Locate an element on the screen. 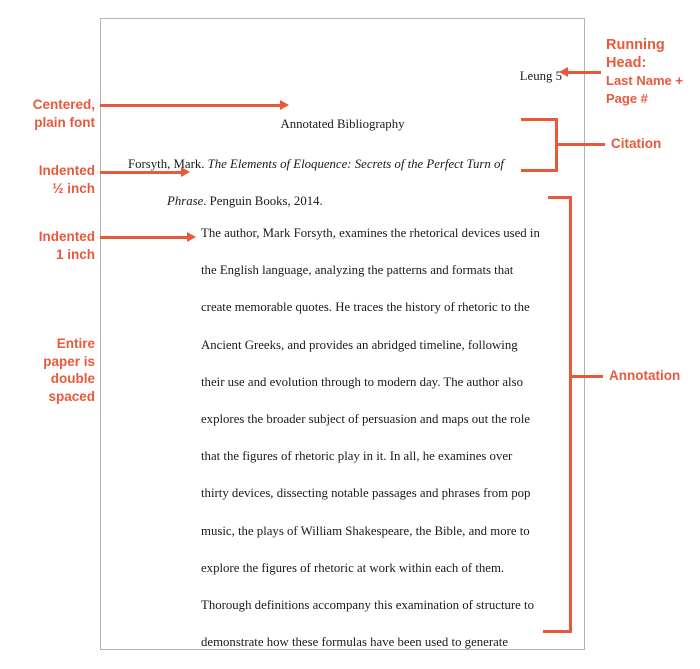 Image resolution: width=700 pixels, height=669 pixels. callout-line: paper is is located at coordinates (69, 361).